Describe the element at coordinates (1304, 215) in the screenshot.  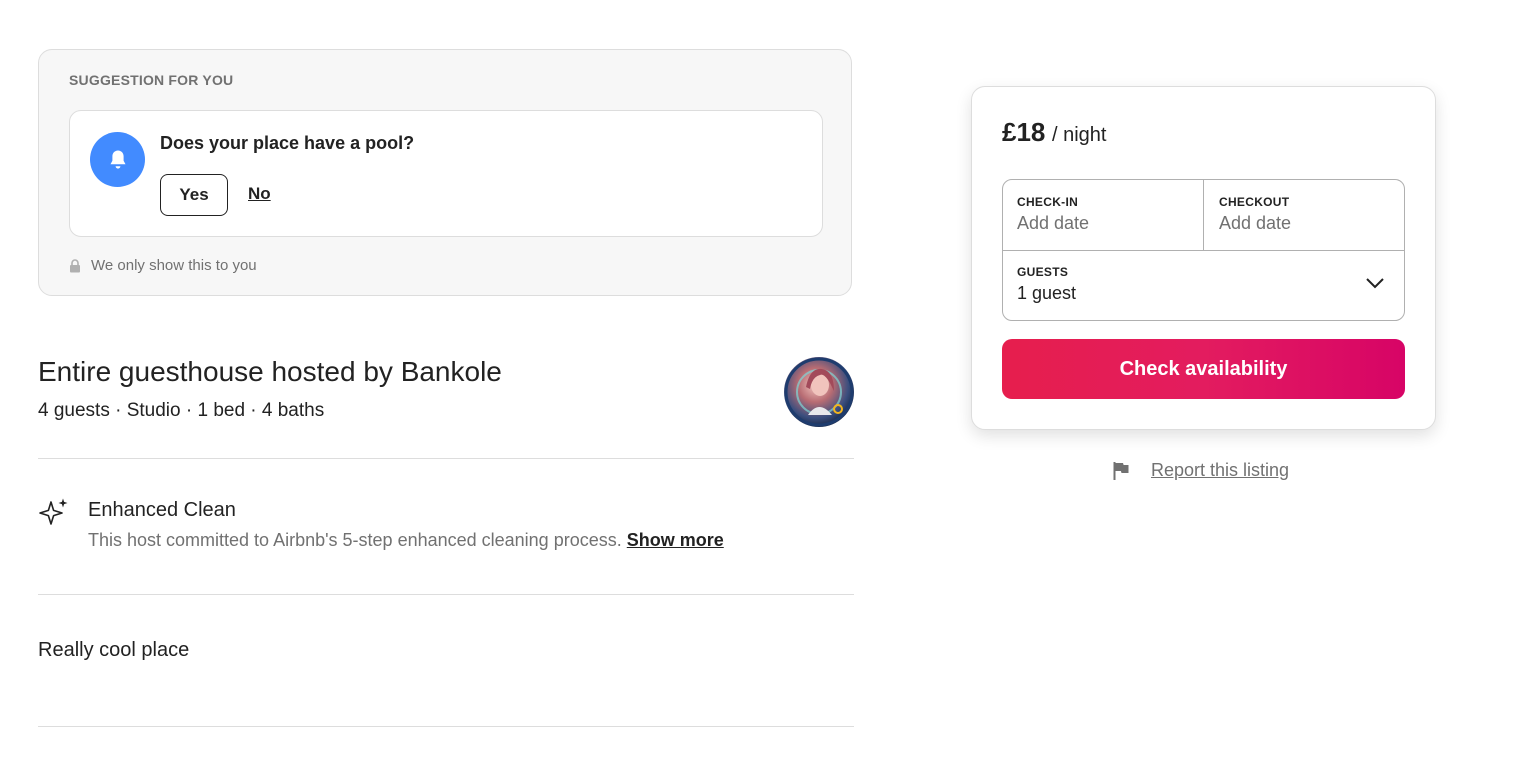
I see `checkout-field: CHECKOUT Add date` at that location.